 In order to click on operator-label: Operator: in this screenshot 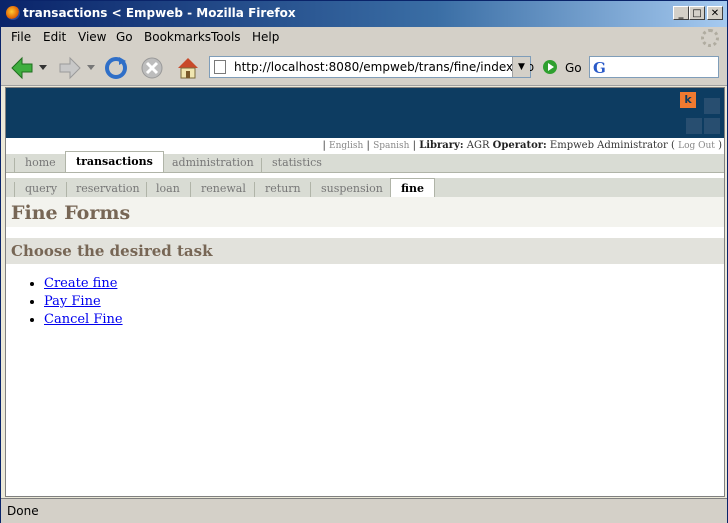, I will do `click(519, 145)`.